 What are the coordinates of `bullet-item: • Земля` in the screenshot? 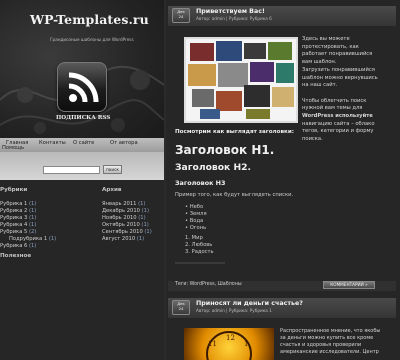 It's located at (196, 214).